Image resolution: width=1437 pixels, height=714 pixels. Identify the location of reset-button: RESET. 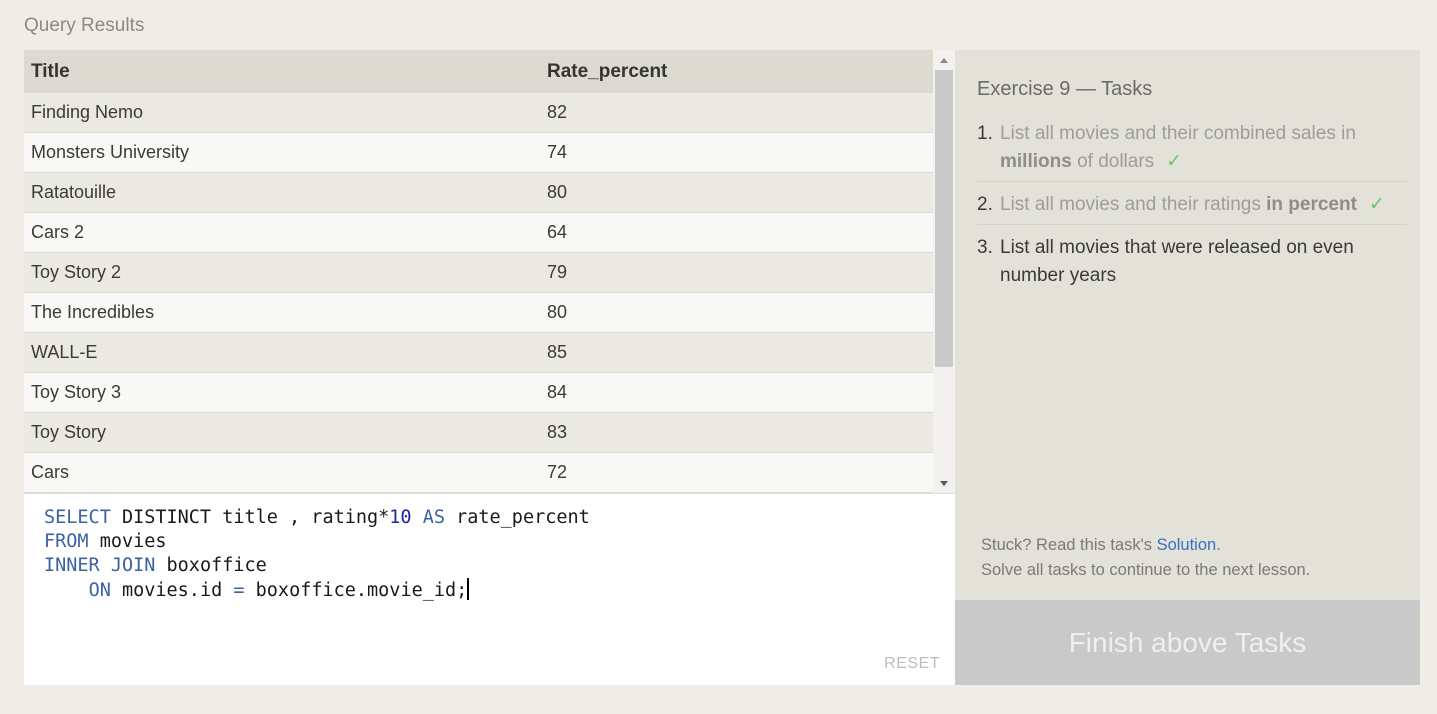
(912, 664).